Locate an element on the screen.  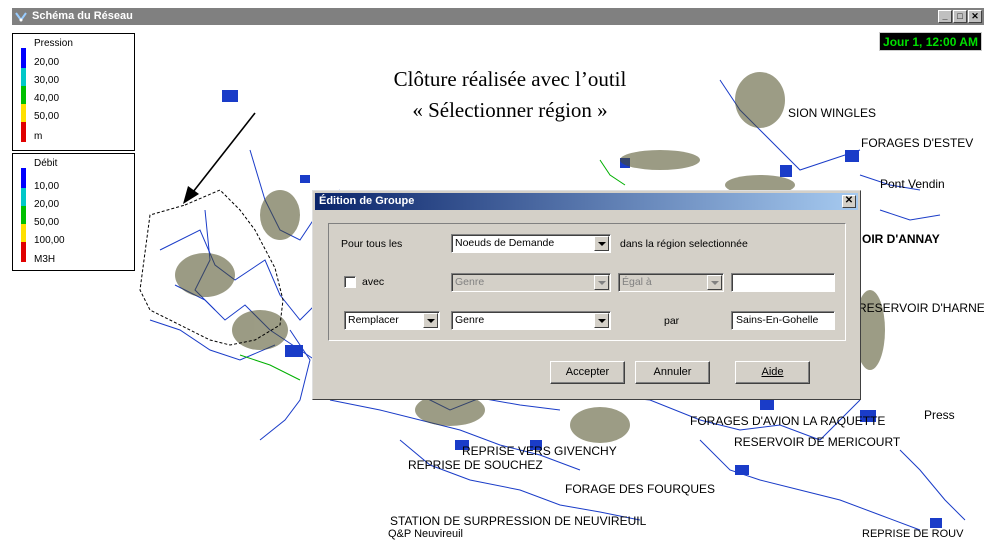
action-value: Remplacer is located at coordinates (373, 320).